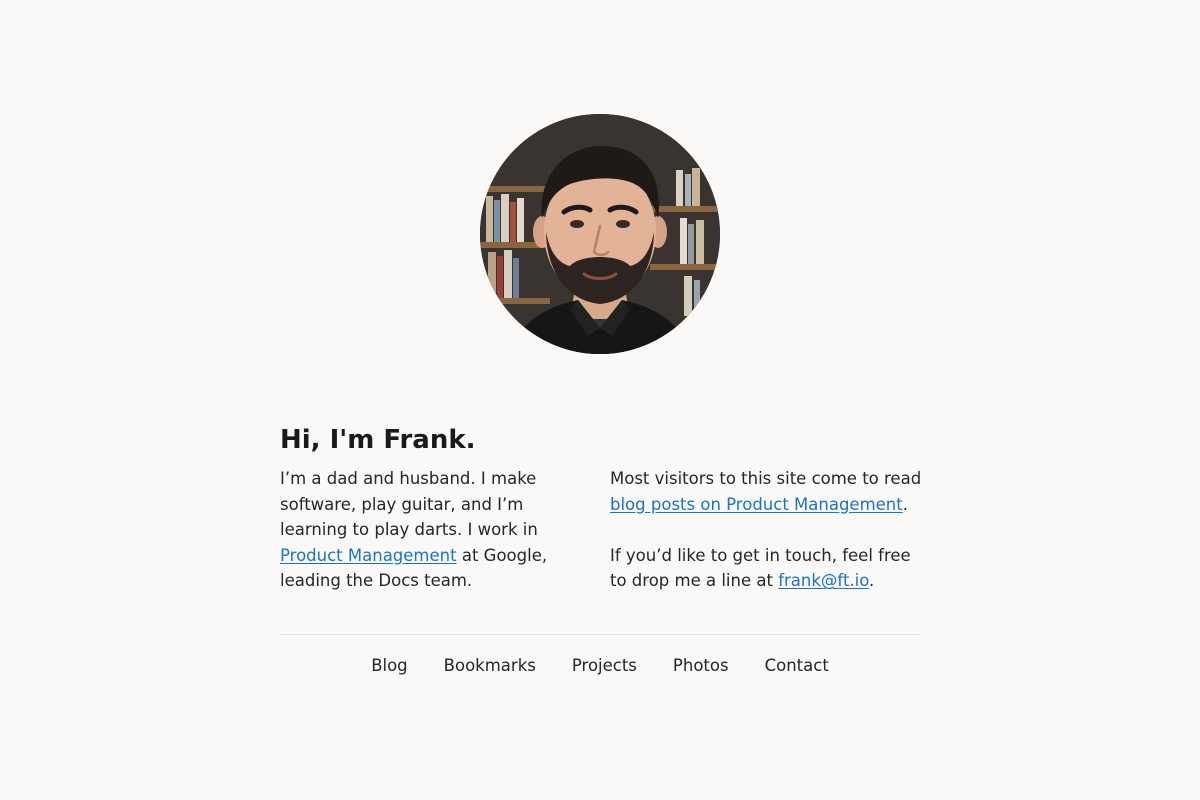 The width and height of the screenshot is (1200, 800). I want to click on nav-item-blog: Blog, so click(389, 666).